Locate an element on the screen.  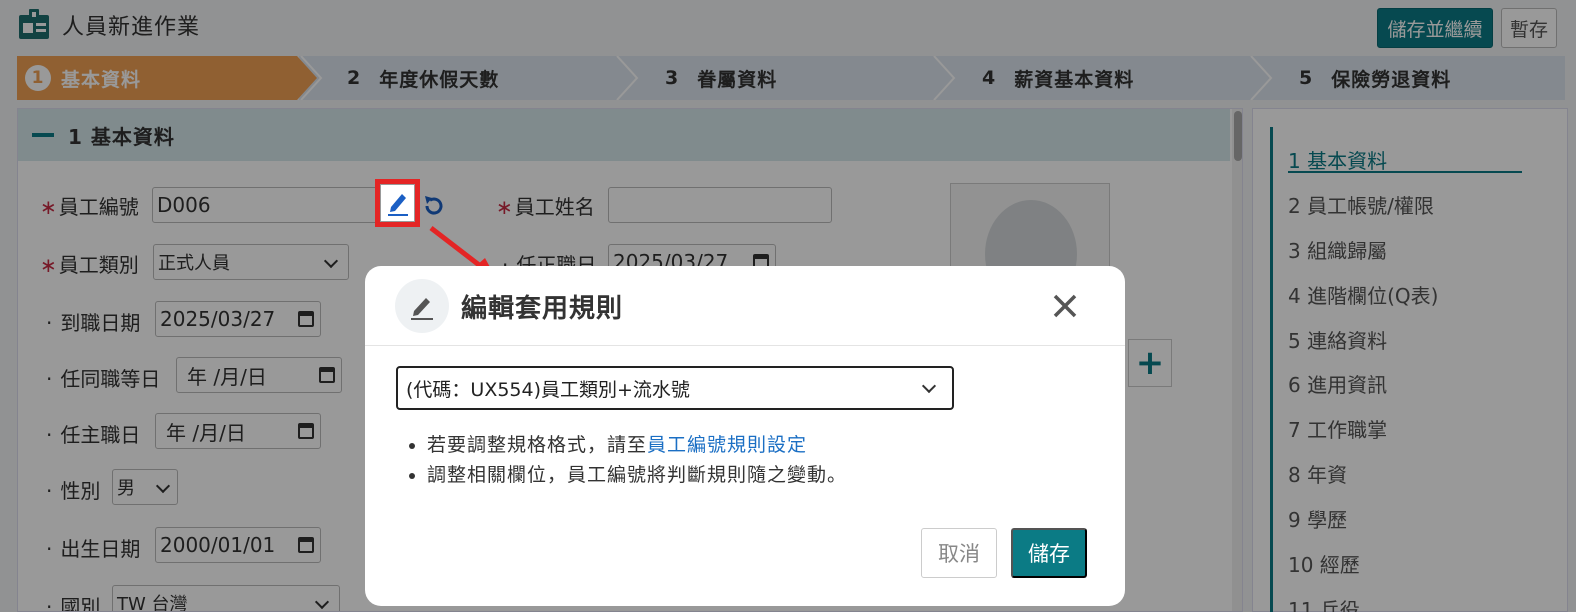
dialog-title: 編輯套用規則 is located at coordinates (542, 309).